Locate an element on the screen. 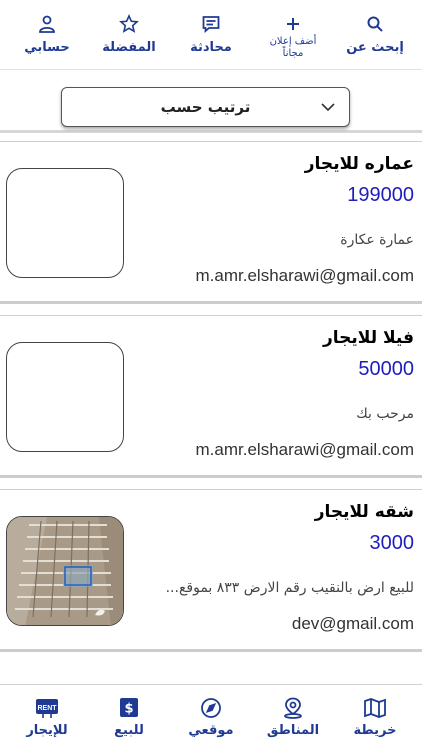  dollar-icon: $ is located at coordinates (129, 707).